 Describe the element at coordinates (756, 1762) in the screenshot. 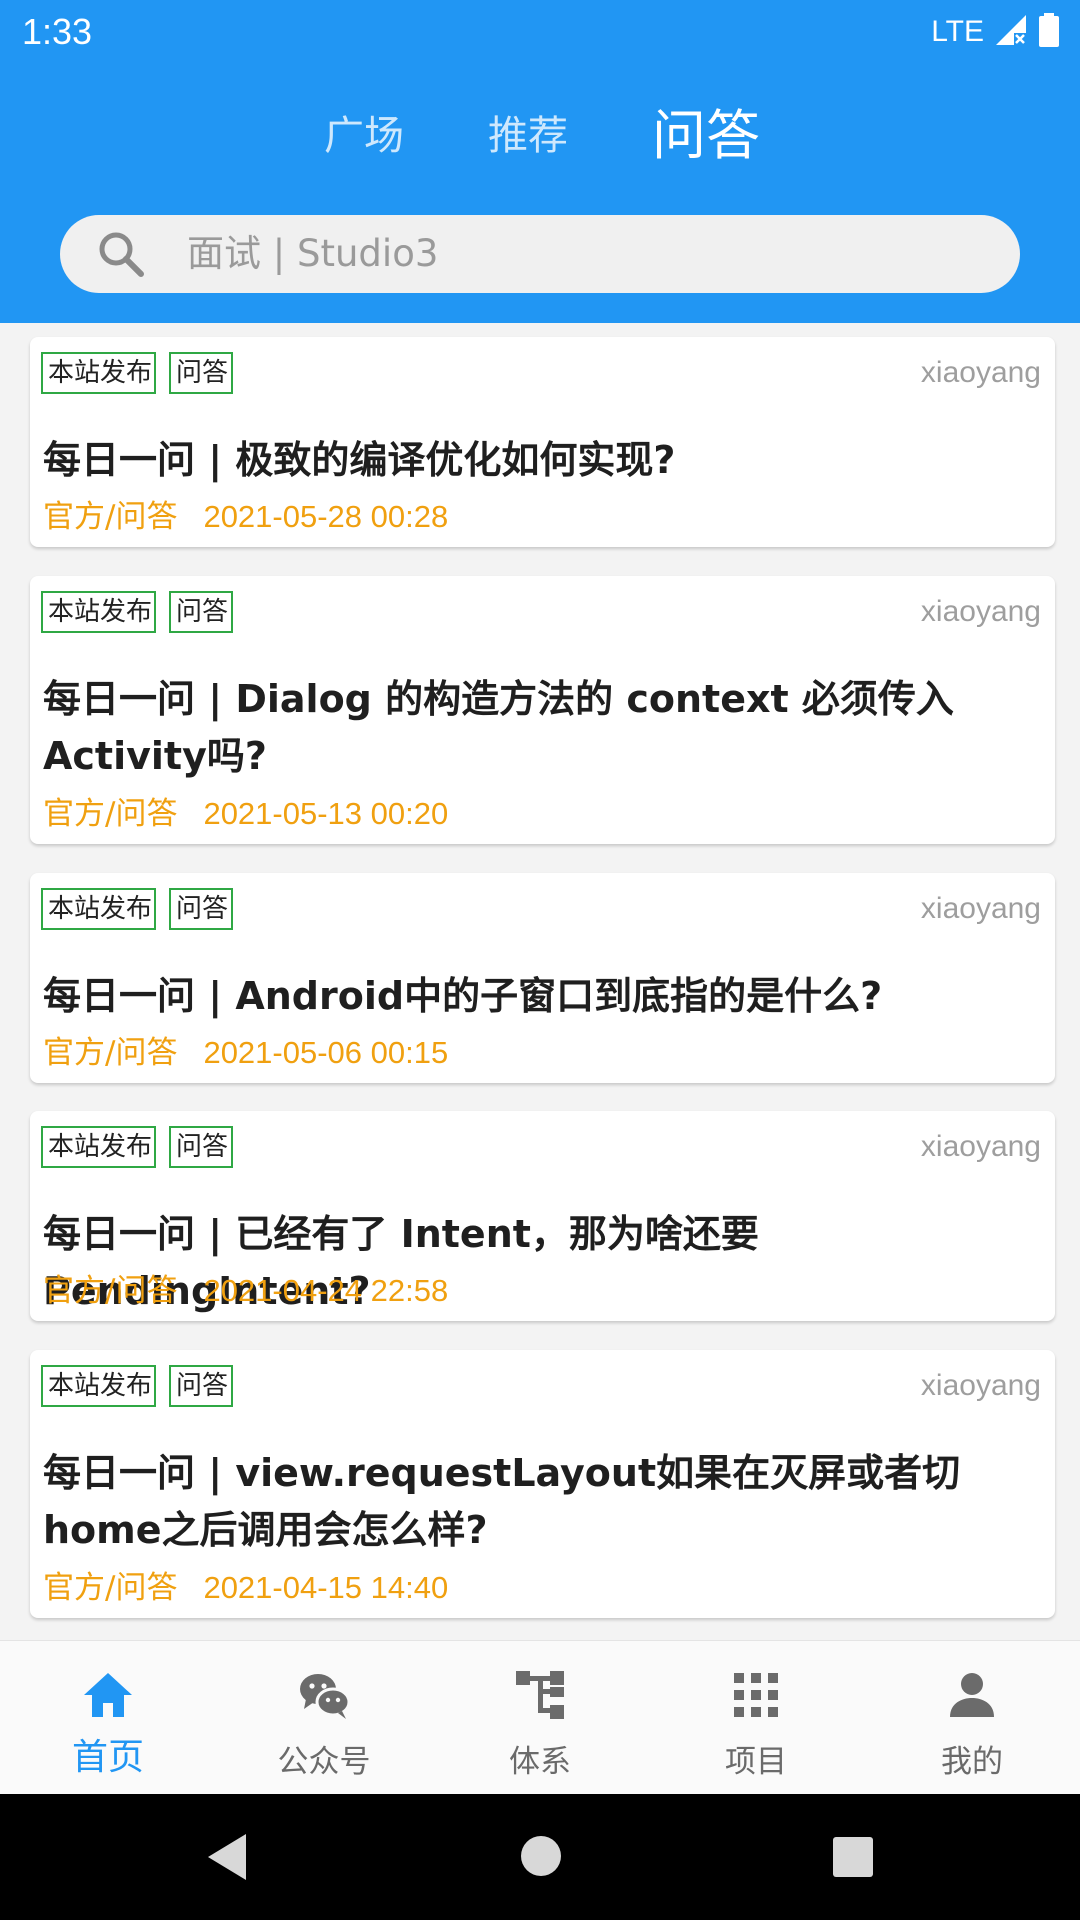

I see `nav-label: 项目` at that location.